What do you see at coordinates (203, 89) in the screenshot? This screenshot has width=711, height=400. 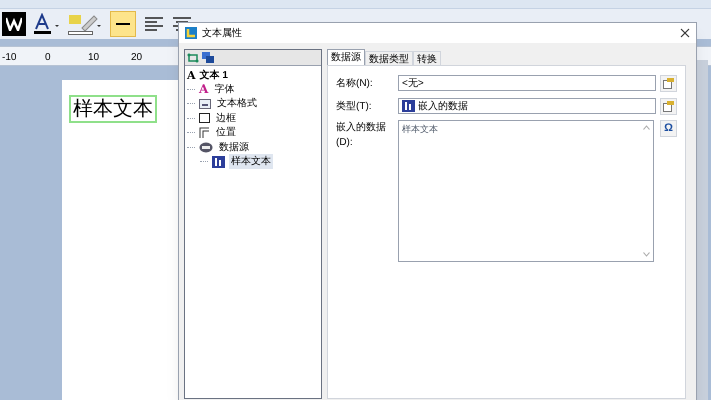 I see `font-icon: A` at bounding box center [203, 89].